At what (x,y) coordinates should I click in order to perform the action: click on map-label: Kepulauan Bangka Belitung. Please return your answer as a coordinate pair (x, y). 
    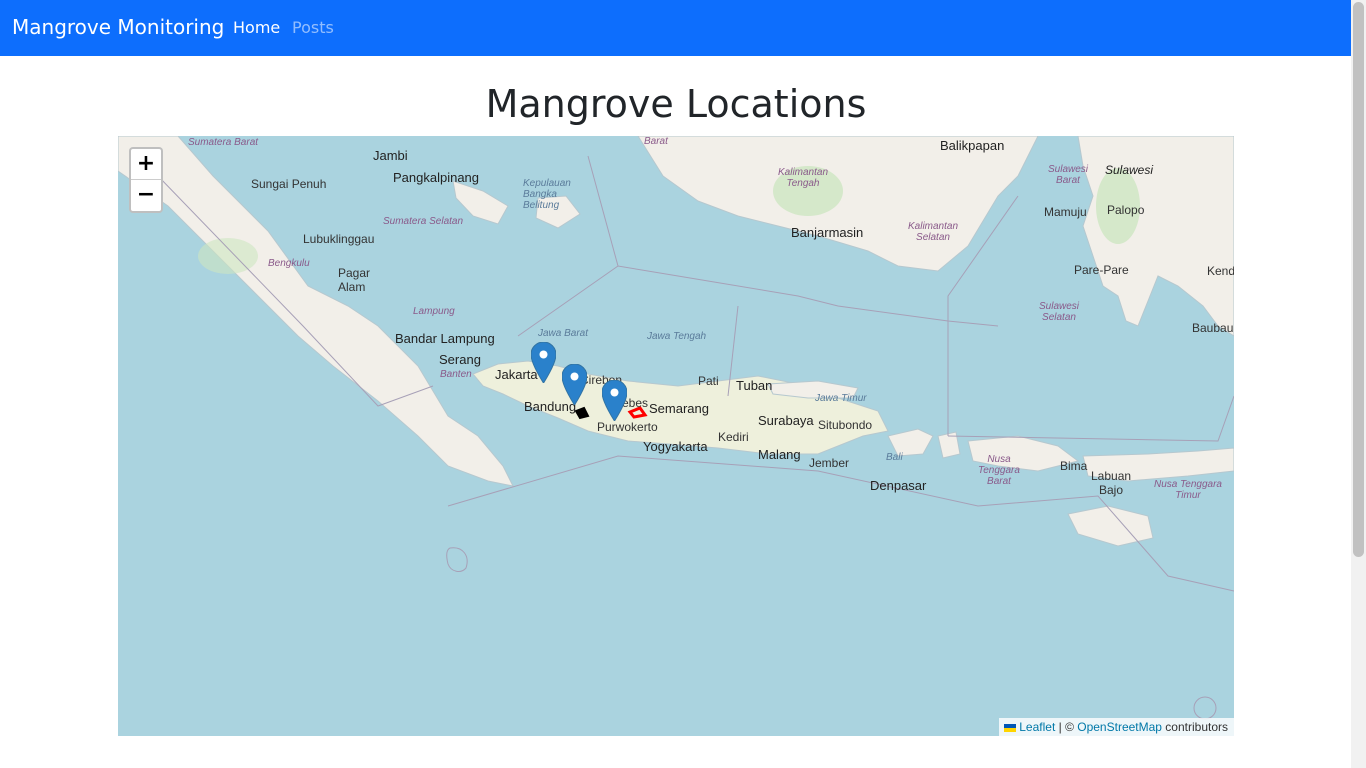
    Looking at the image, I should click on (547, 194).